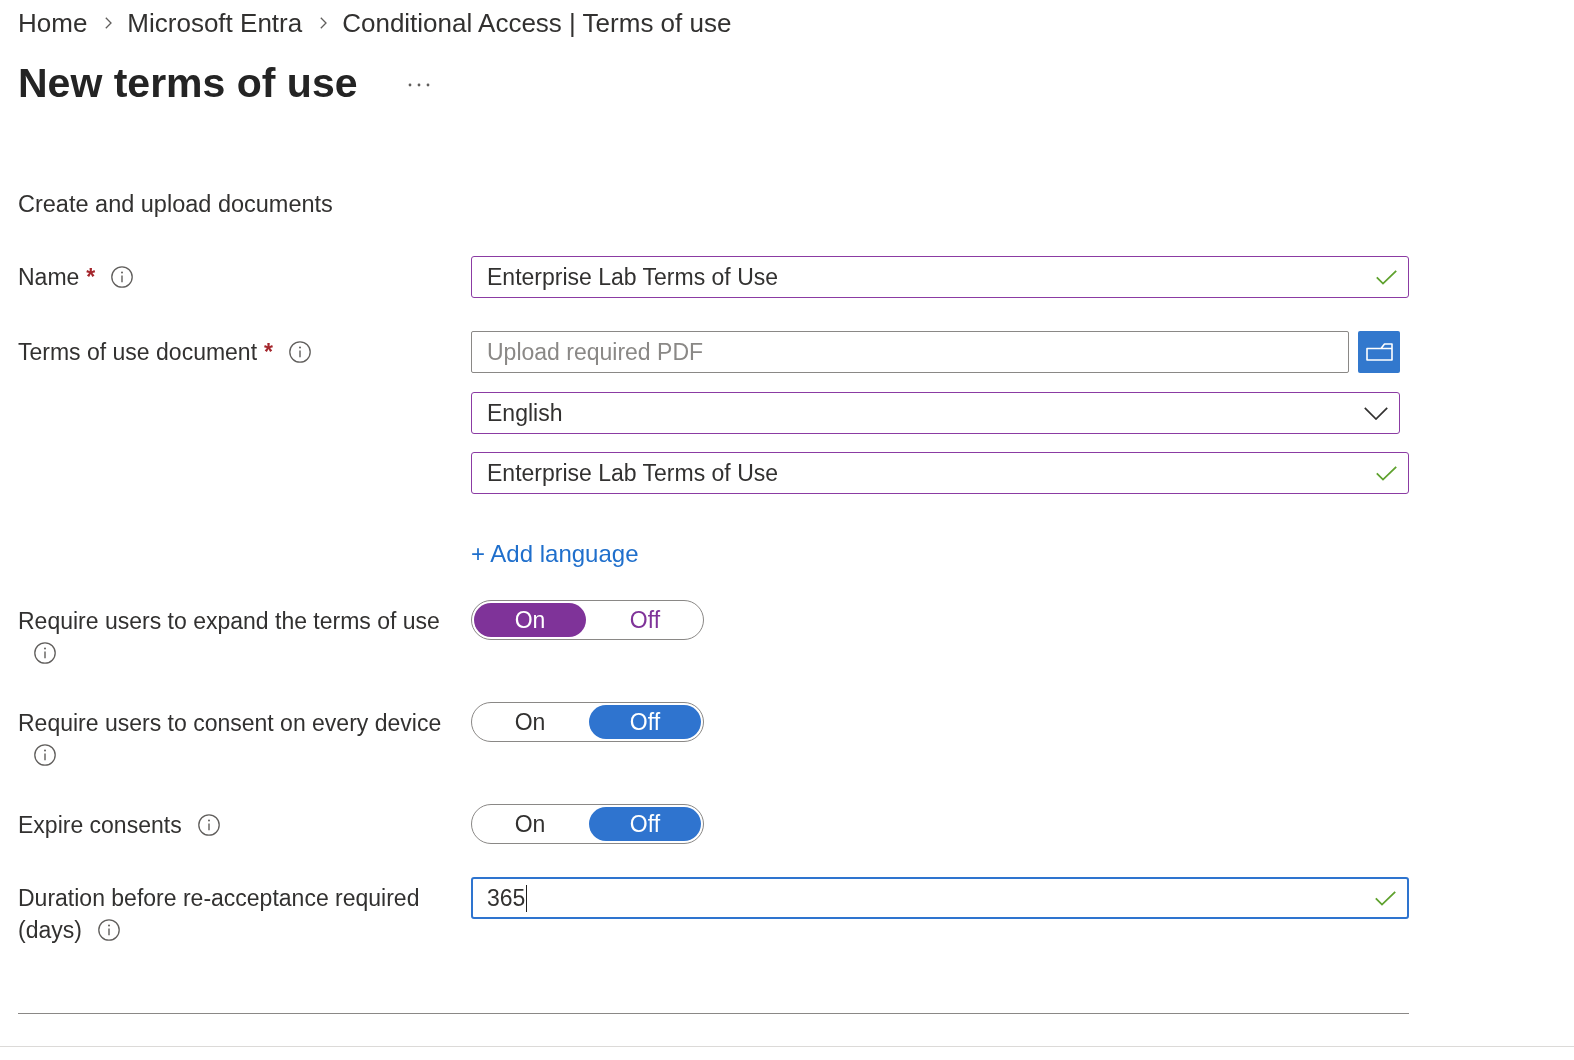  What do you see at coordinates (418, 85) in the screenshot?
I see `more-icon` at bounding box center [418, 85].